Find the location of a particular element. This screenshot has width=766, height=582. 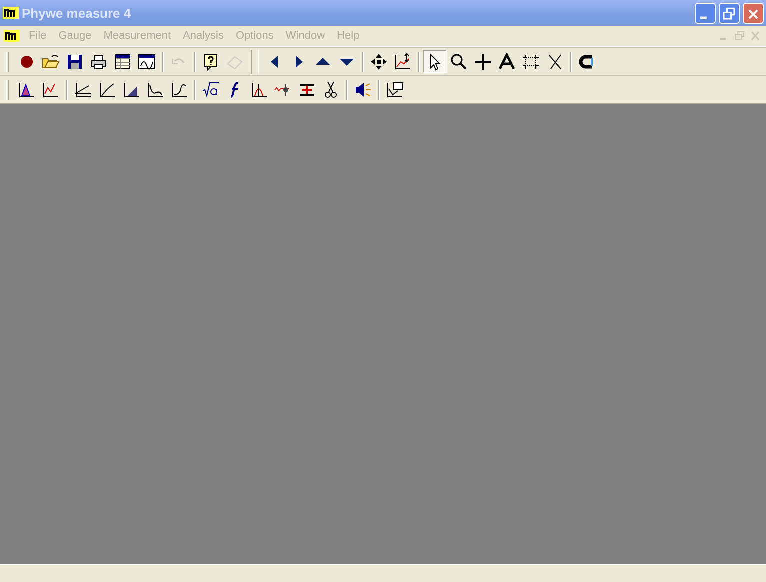

compress-icon is located at coordinates (307, 90).